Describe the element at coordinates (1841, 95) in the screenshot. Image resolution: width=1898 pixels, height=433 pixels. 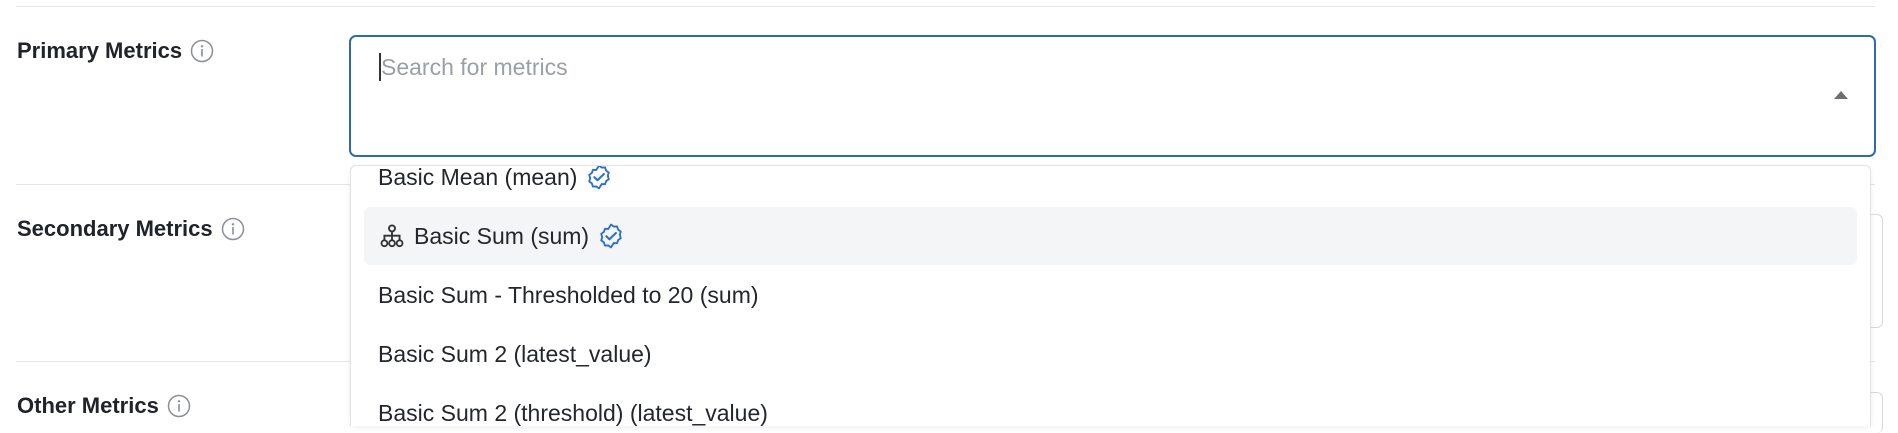
I see `caret-up-icon` at that location.